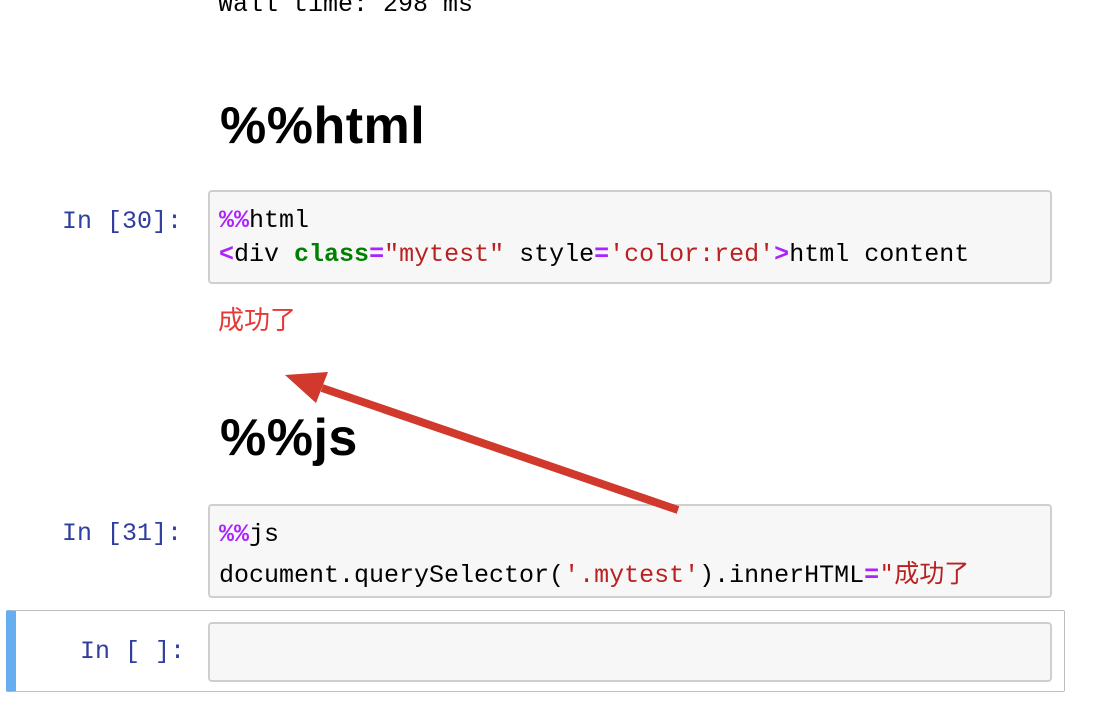 The width and height of the screenshot is (1096, 724). Describe the element at coordinates (257, 254) in the screenshot. I see `tag-name: div` at that location.